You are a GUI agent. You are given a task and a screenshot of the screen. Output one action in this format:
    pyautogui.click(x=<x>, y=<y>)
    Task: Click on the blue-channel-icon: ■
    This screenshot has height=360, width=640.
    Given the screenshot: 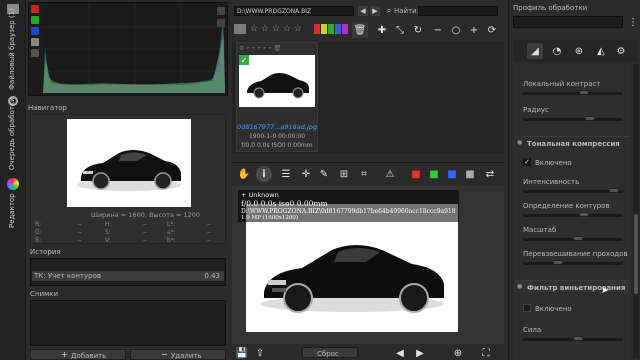 What is the action you would take?
    pyautogui.click(x=452, y=174)
    